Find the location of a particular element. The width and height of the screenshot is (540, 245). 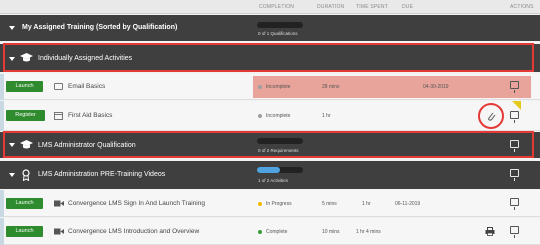

column-time-spent: TIME SPENT is located at coordinates (372, 7).